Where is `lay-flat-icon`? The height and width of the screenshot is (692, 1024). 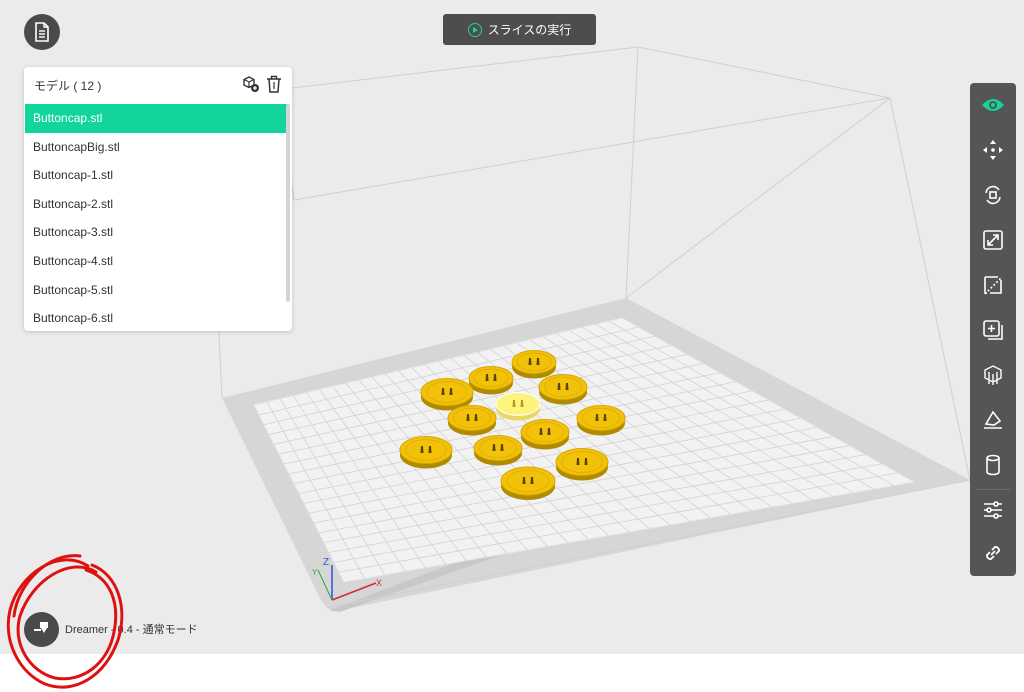
lay-flat-icon is located at coordinates (993, 419).